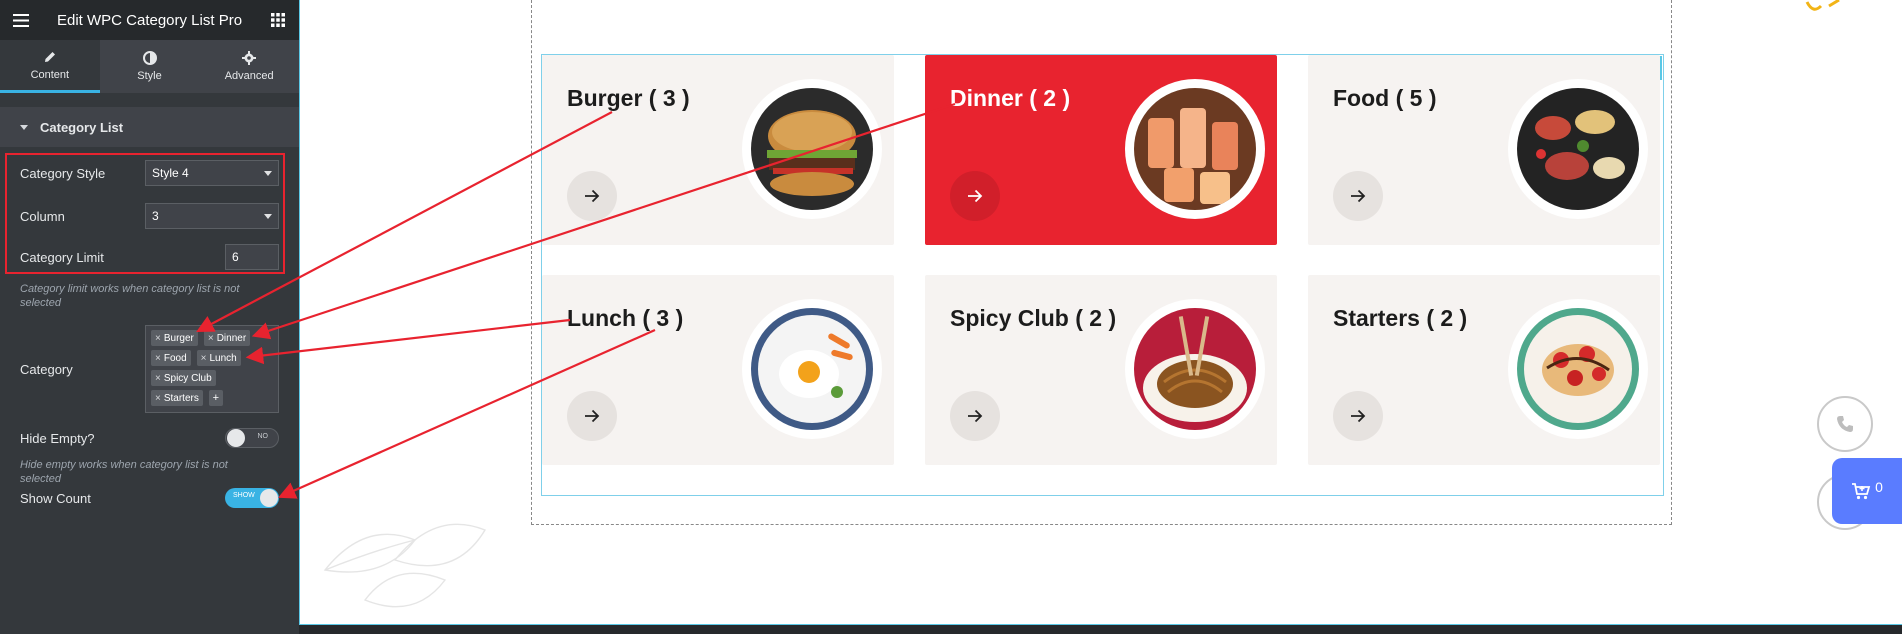  I want to click on section-category-list: Category List, so click(149, 127).